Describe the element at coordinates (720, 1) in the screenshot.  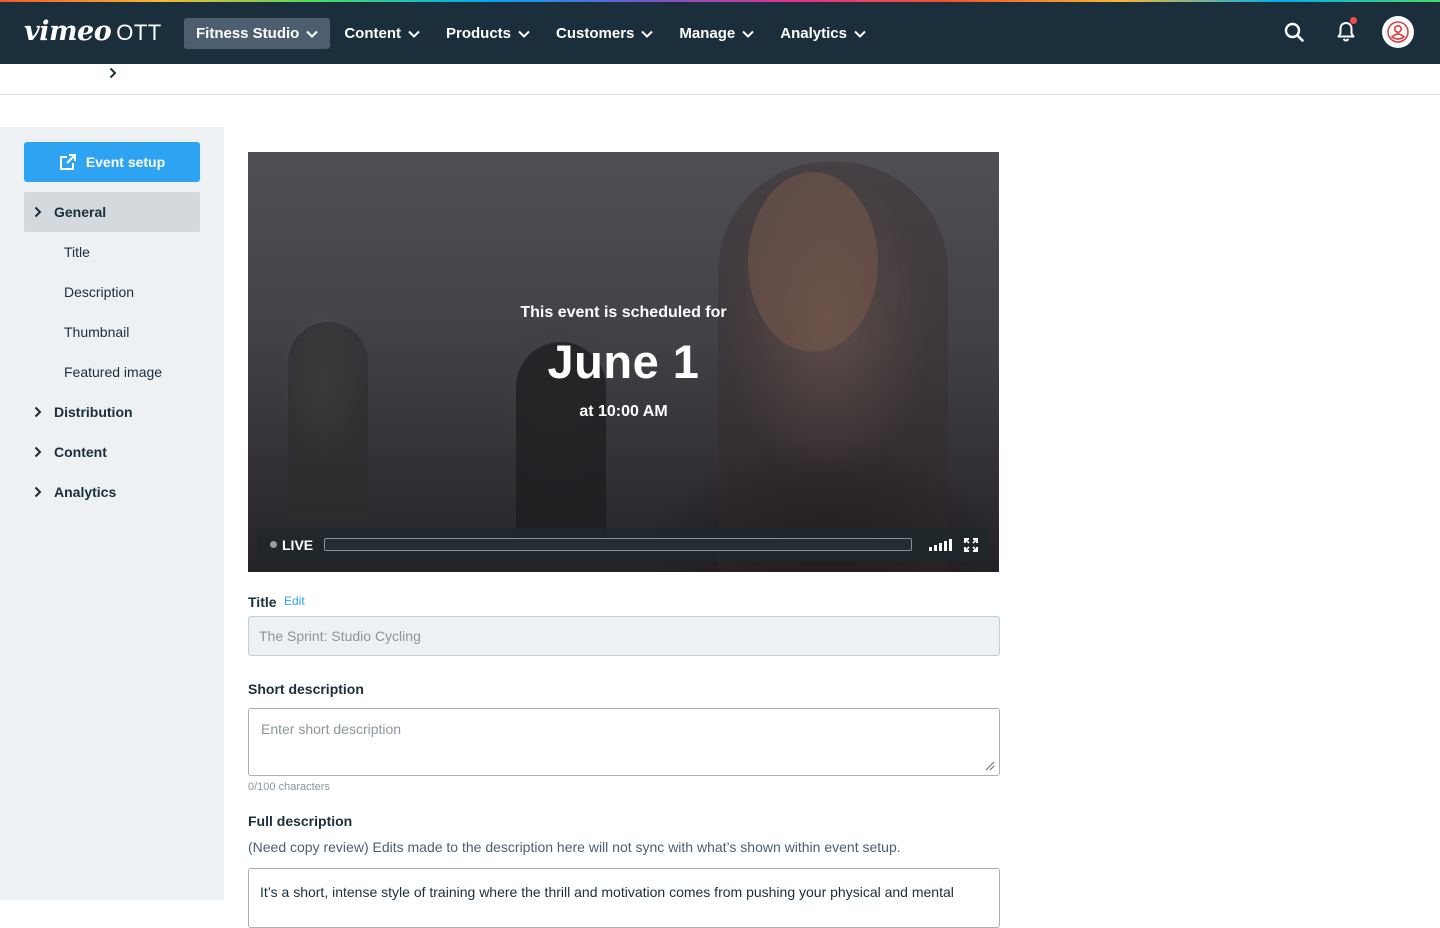
I see `rainbow-stripe` at that location.